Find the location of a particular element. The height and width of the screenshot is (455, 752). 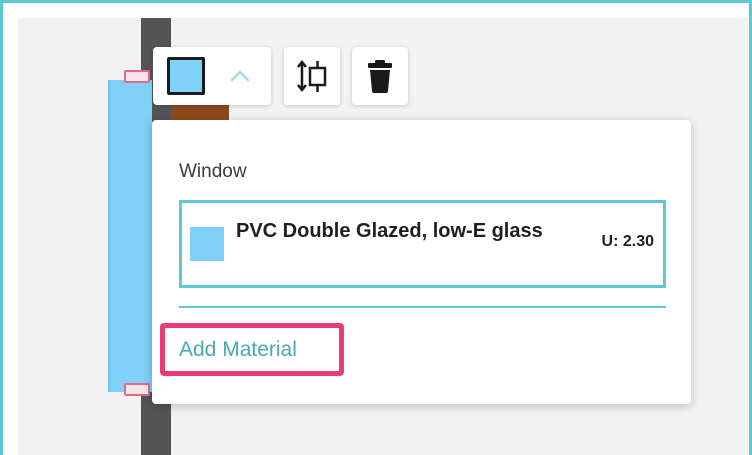

window-element is located at coordinates (130, 236).